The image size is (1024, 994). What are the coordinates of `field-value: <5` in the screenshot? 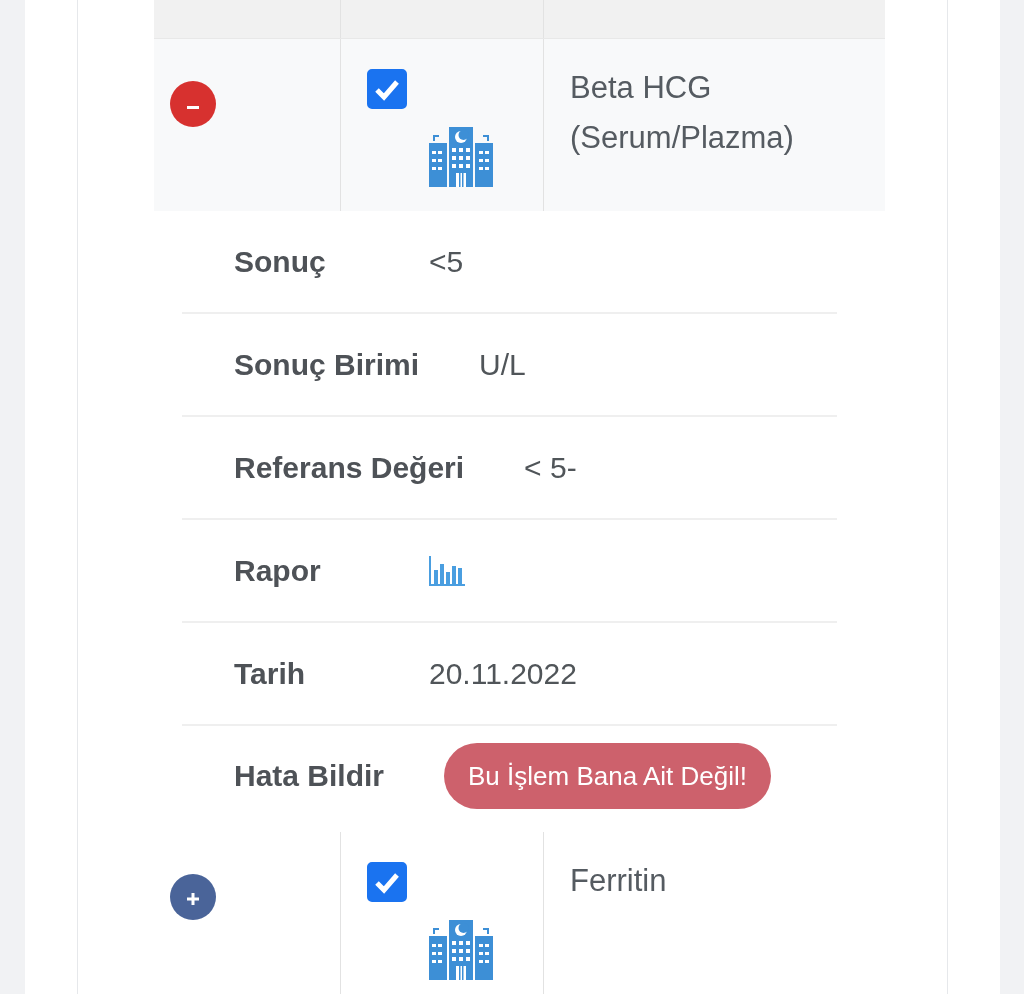 It's located at (446, 261).